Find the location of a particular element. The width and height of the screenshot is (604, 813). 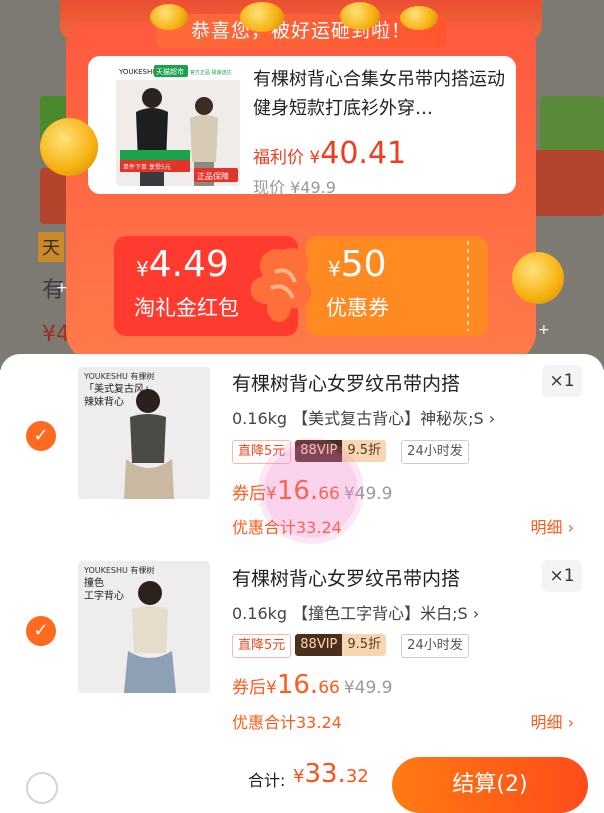

voucher-perforation-icon is located at coordinates (468, 286).